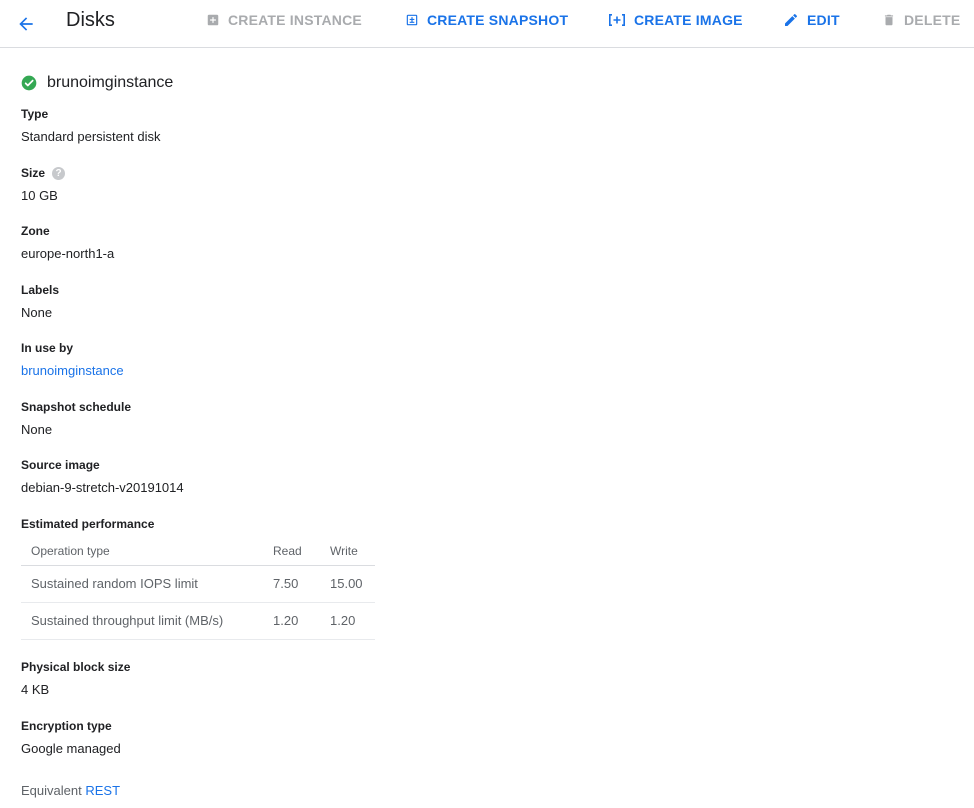  What do you see at coordinates (412, 20) in the screenshot?
I see `snapshot-icon` at bounding box center [412, 20].